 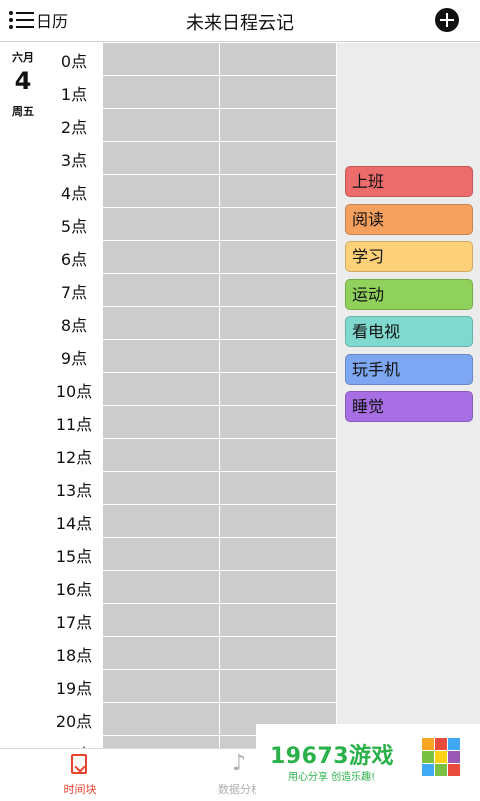 What do you see at coordinates (74, 688) in the screenshot?
I see `hour-label: 19点` at bounding box center [74, 688].